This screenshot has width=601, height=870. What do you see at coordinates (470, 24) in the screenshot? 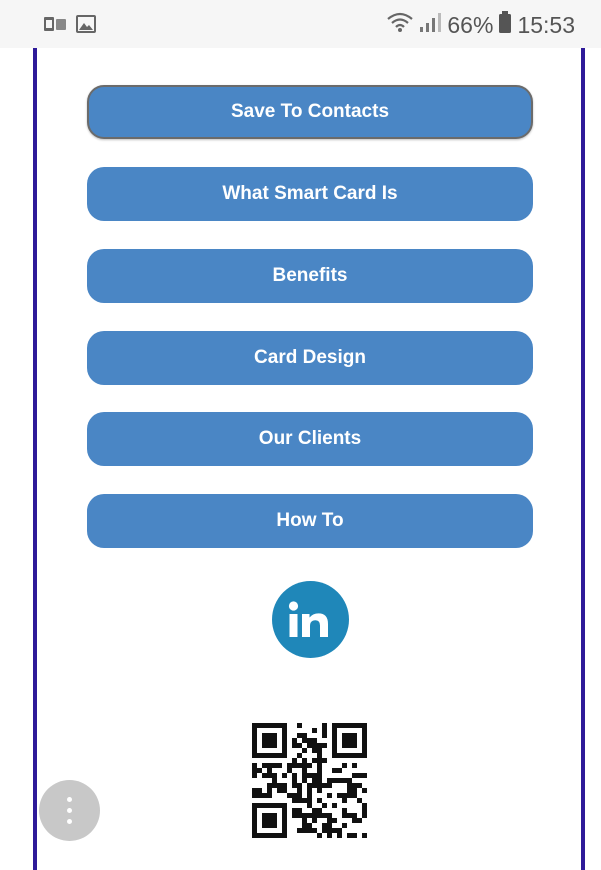
I see `battery-percent: 66%` at bounding box center [470, 24].